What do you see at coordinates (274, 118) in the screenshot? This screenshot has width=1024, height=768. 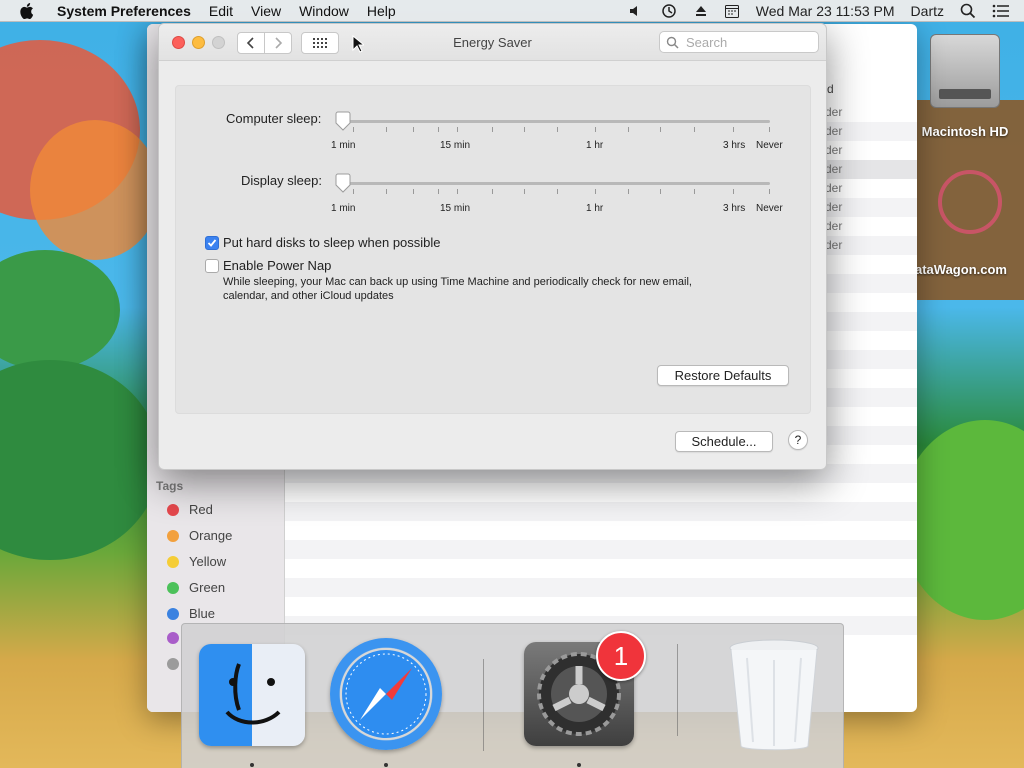 I see `computer-sleep-label: Computer sleep:` at bounding box center [274, 118].